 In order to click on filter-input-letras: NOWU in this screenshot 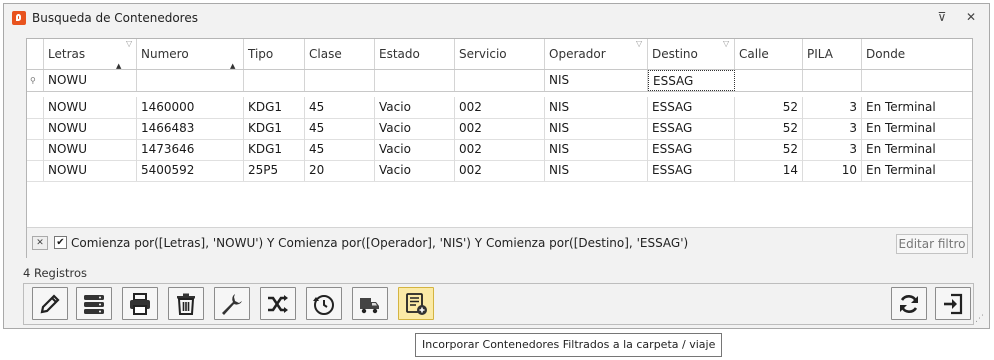, I will do `click(90, 80)`.